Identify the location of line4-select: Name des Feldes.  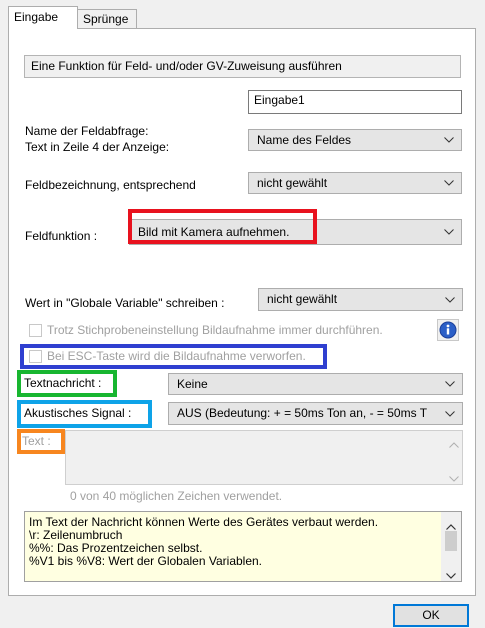
(355, 140).